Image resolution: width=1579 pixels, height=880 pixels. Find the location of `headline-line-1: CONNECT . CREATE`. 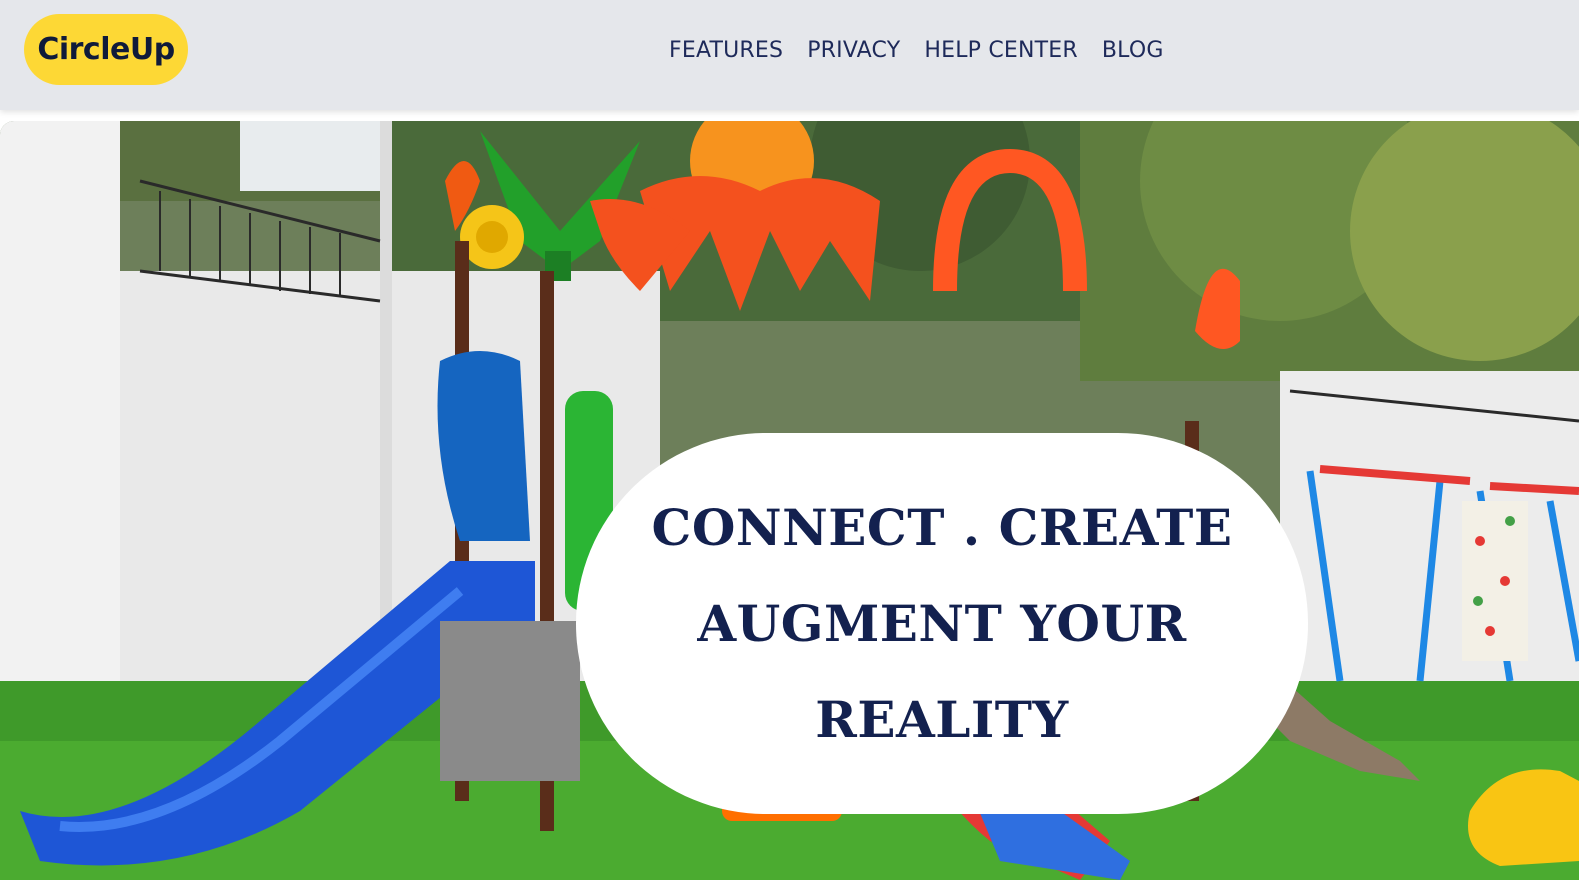

headline-line-1: CONNECT . CREATE is located at coordinates (942, 527).